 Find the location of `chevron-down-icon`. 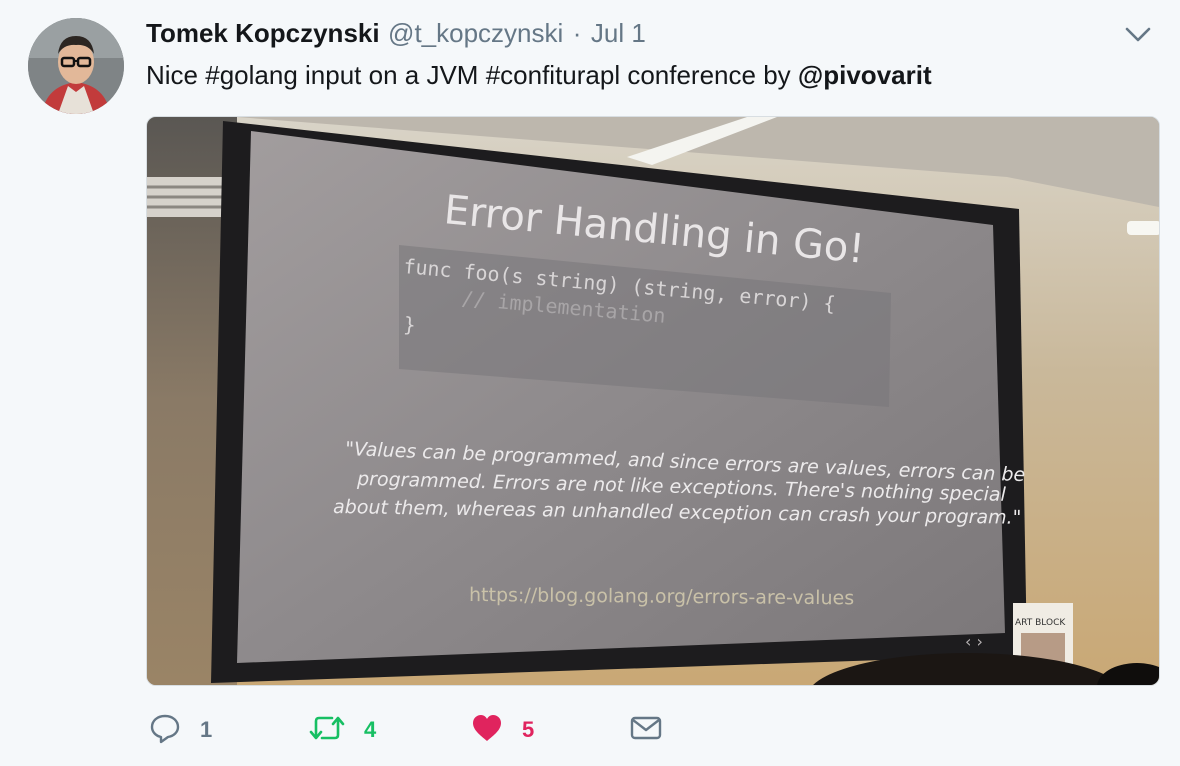

chevron-down-icon is located at coordinates (1138, 34).